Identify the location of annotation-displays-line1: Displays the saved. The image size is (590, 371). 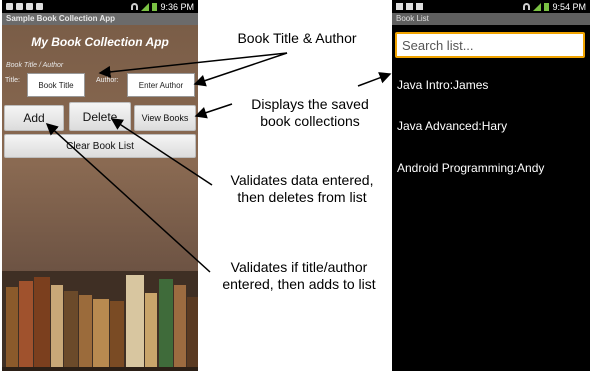
(310, 104).